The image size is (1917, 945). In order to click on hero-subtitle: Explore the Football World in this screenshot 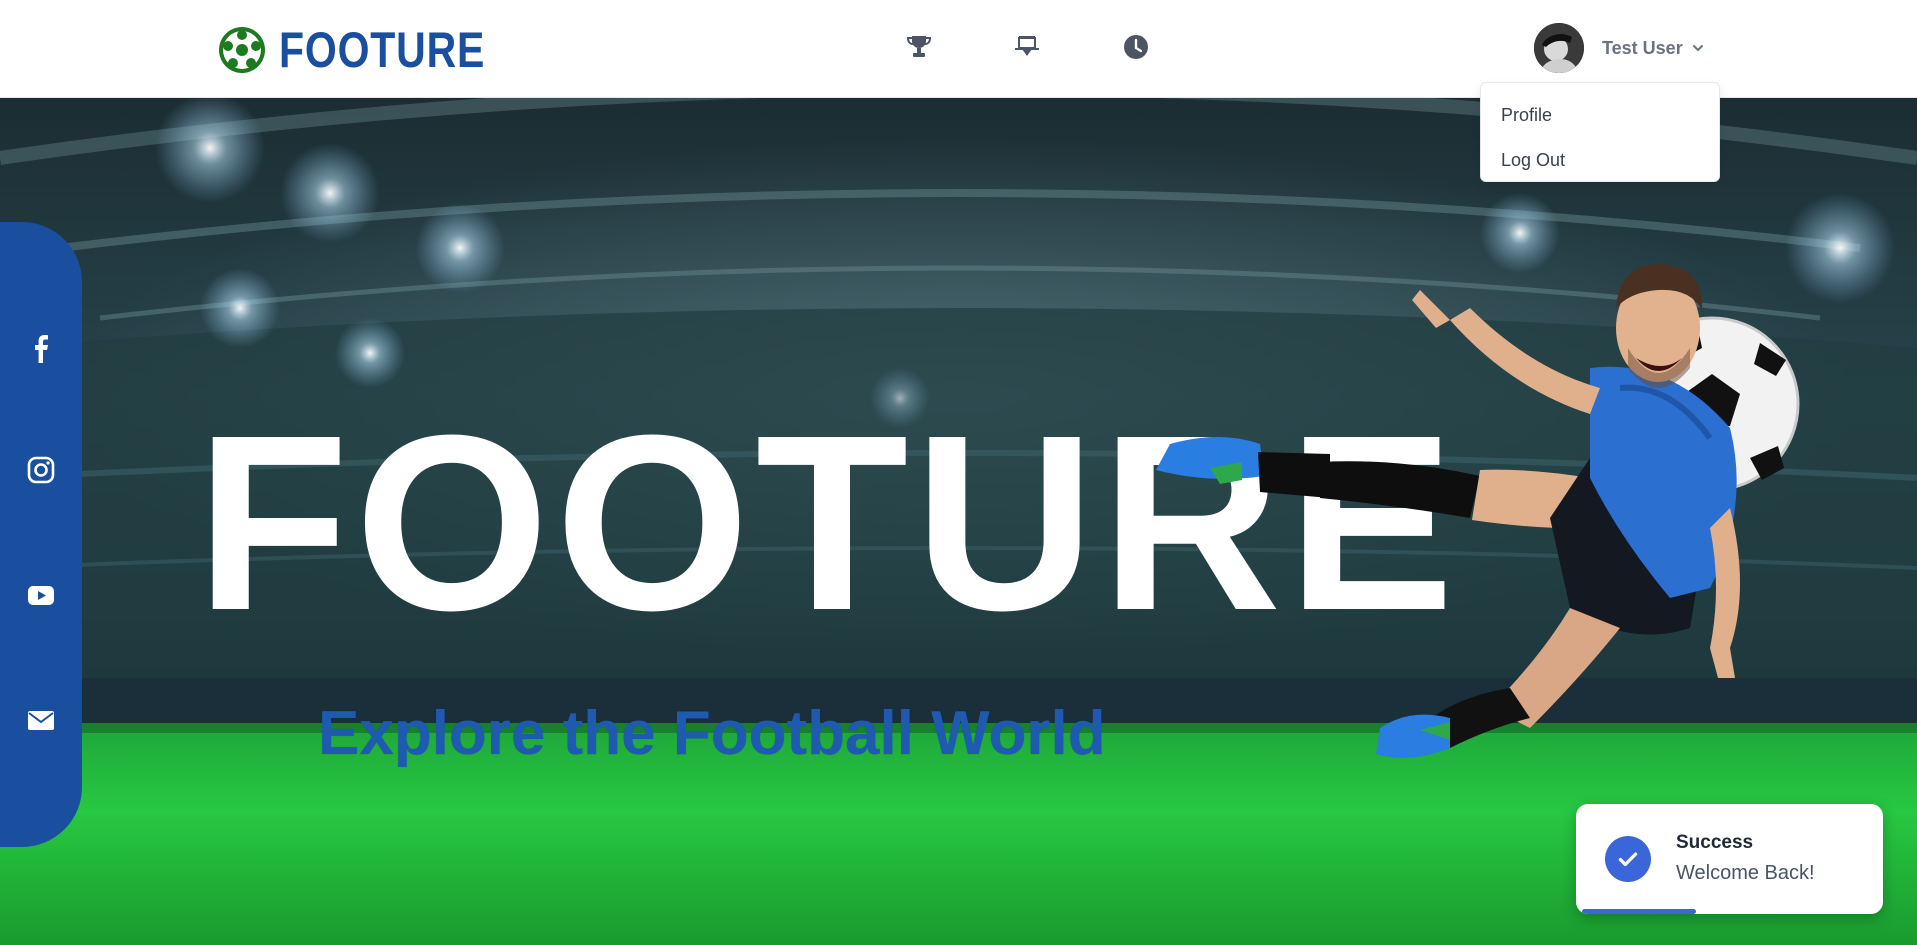, I will do `click(712, 733)`.